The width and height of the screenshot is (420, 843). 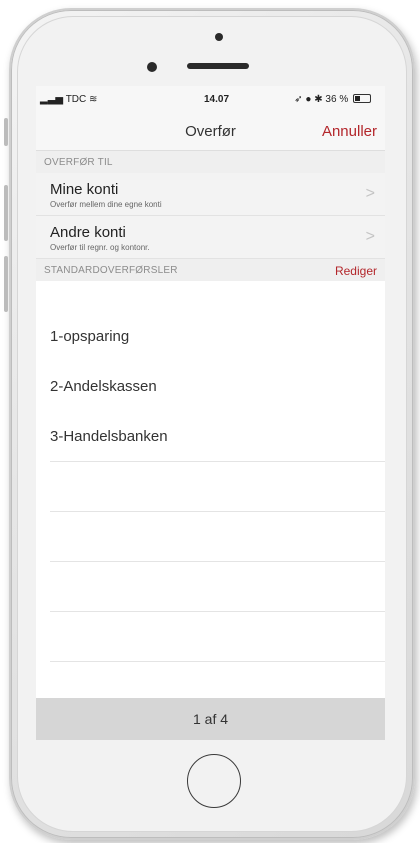 I want to click on mute-switch, so click(x=6, y=132).